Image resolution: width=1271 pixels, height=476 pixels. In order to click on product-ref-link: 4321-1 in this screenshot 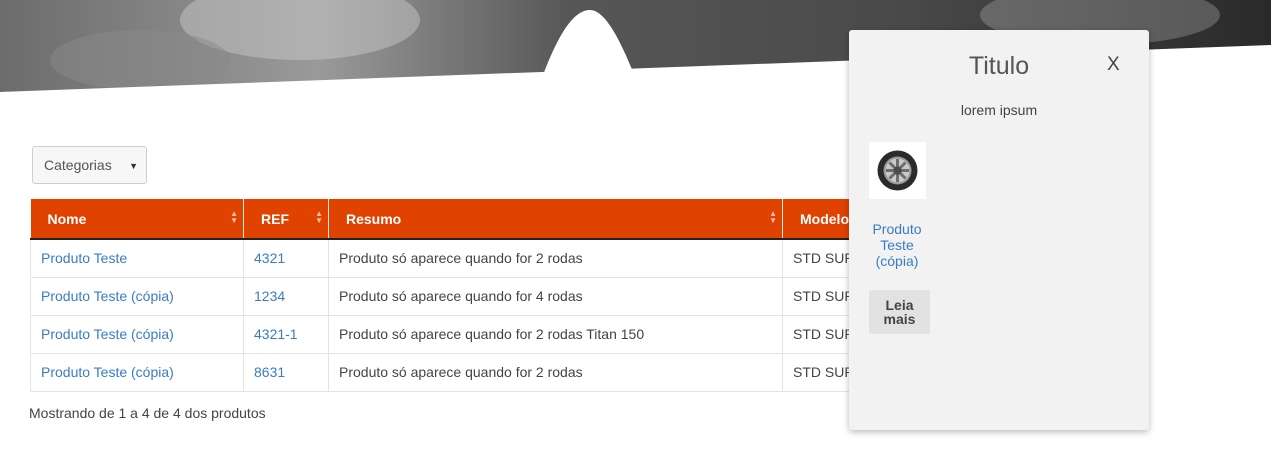, I will do `click(286, 334)`.